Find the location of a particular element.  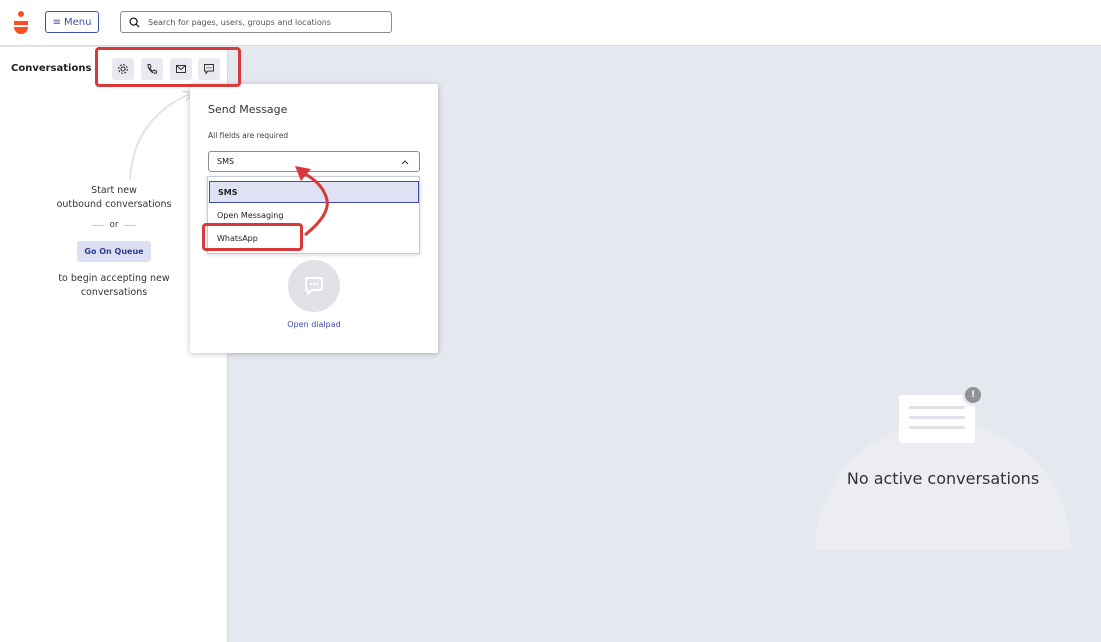

or-text: or is located at coordinates (114, 225).